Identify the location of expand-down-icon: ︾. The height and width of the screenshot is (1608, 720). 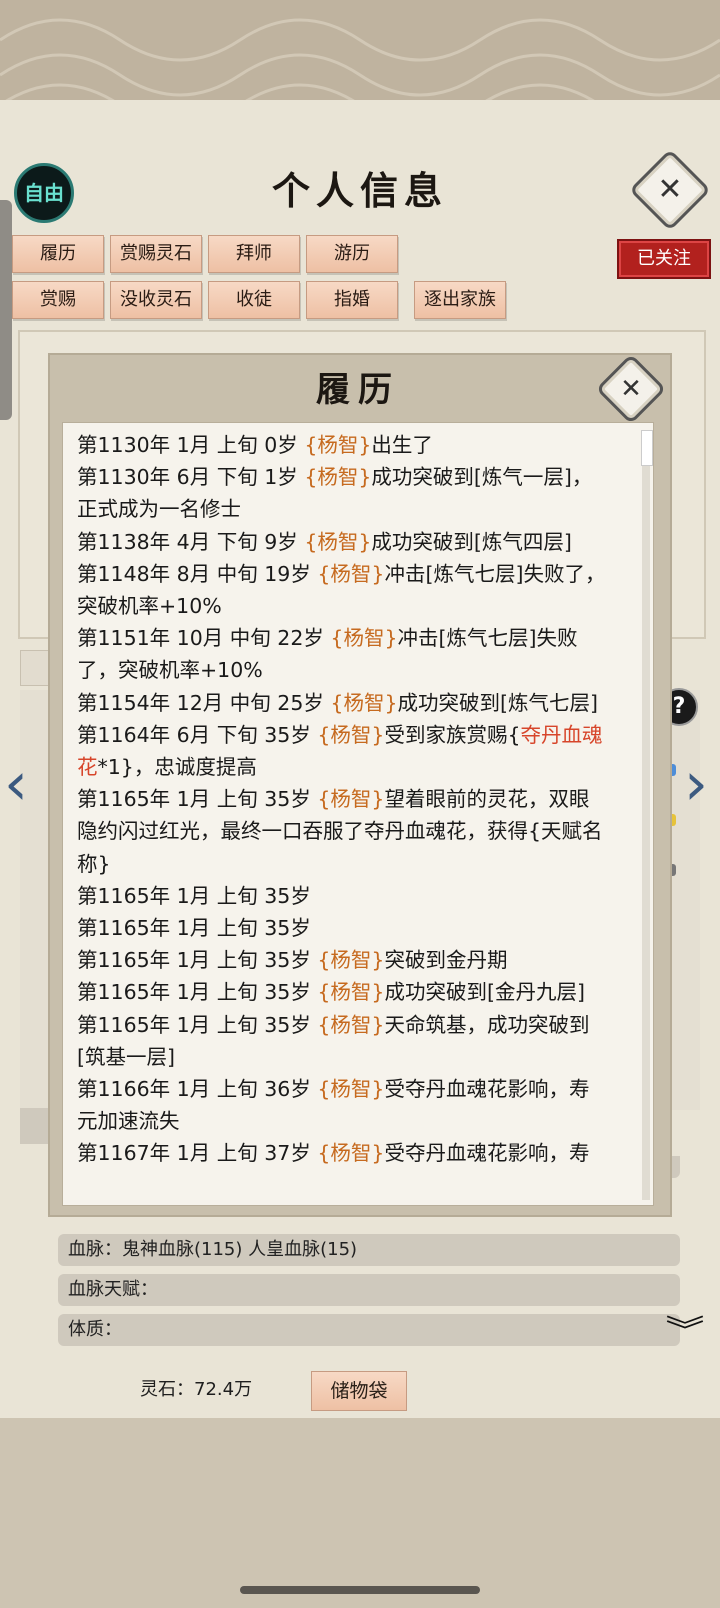
(685, 1328).